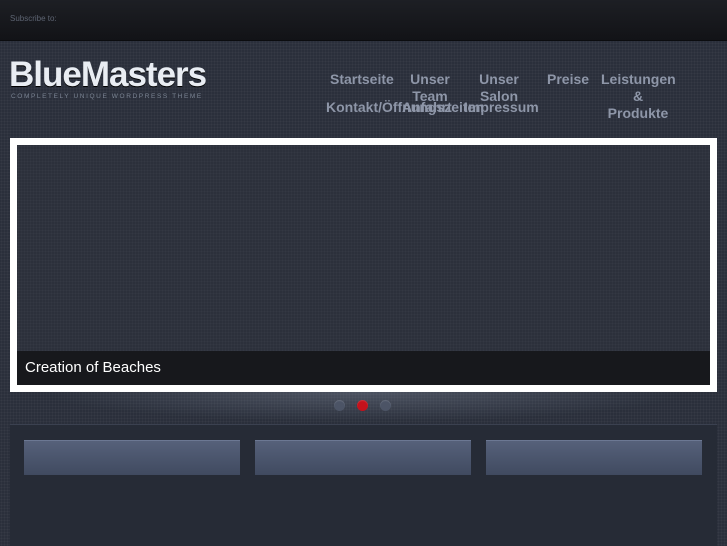  What do you see at coordinates (362, 79) in the screenshot?
I see `nav-item-startseite: Startseite` at bounding box center [362, 79].